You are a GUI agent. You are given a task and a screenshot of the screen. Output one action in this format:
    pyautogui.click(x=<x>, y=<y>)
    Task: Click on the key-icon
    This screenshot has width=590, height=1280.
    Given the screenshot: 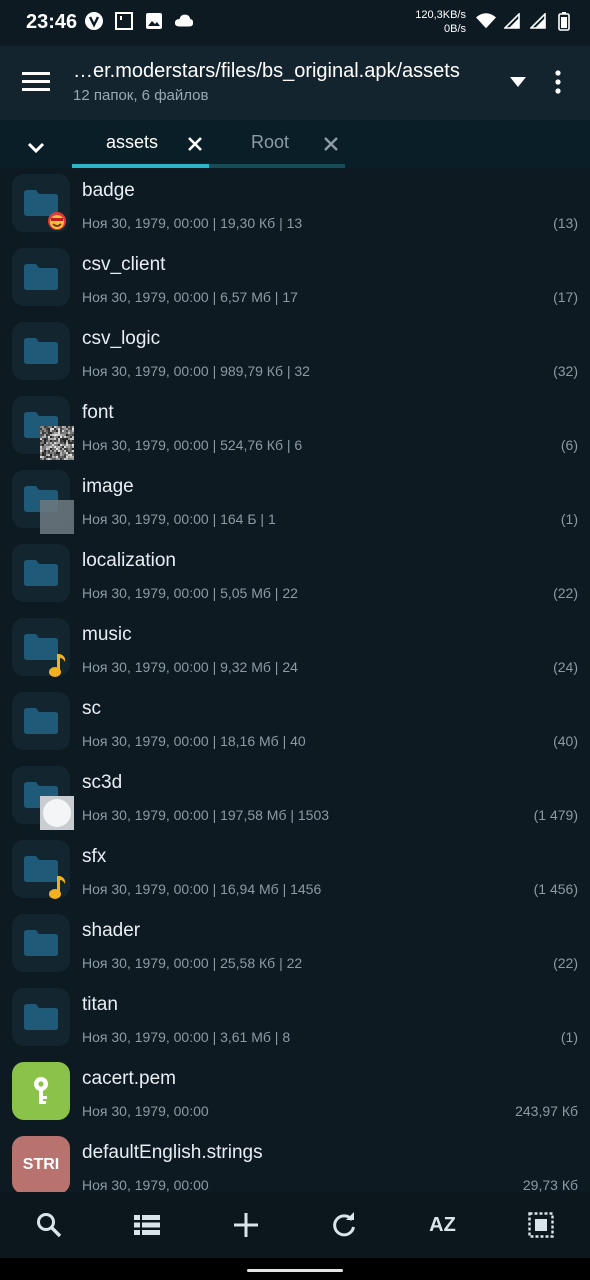 What is the action you would take?
    pyautogui.click(x=41, y=1091)
    